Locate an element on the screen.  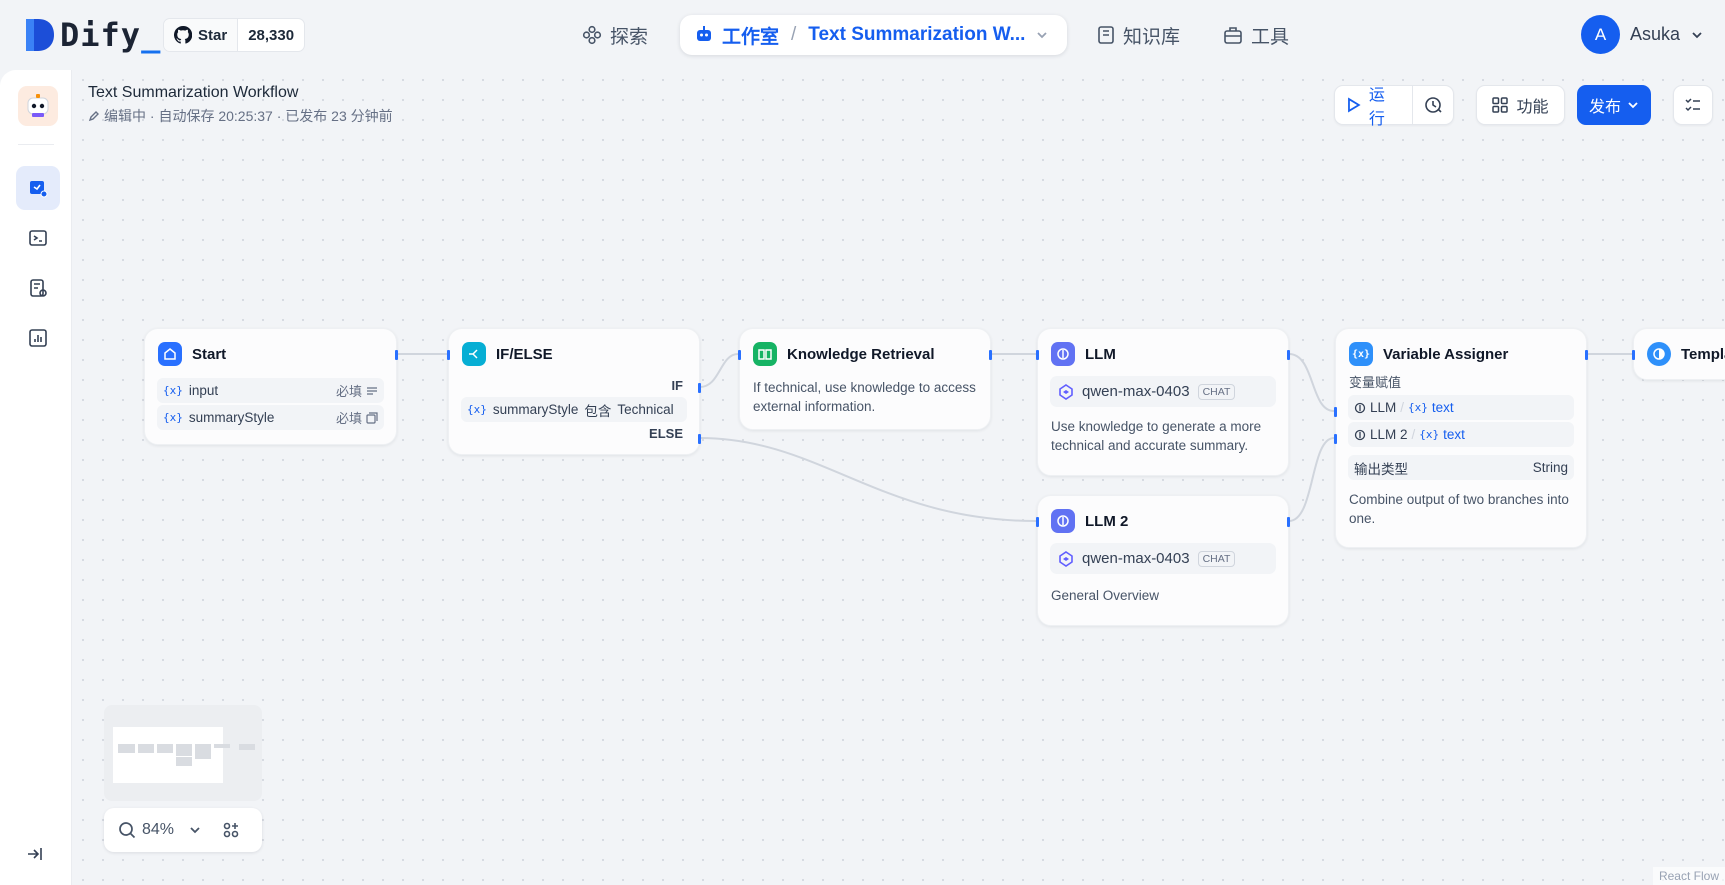
minimap is located at coordinates (183, 753).